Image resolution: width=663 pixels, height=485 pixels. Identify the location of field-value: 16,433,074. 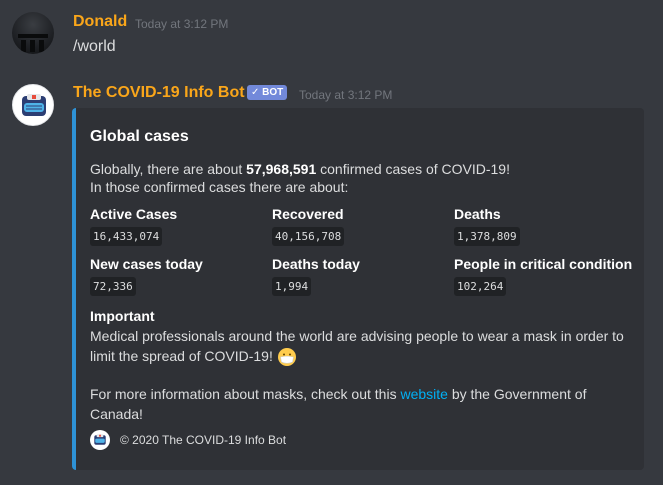
(126, 236).